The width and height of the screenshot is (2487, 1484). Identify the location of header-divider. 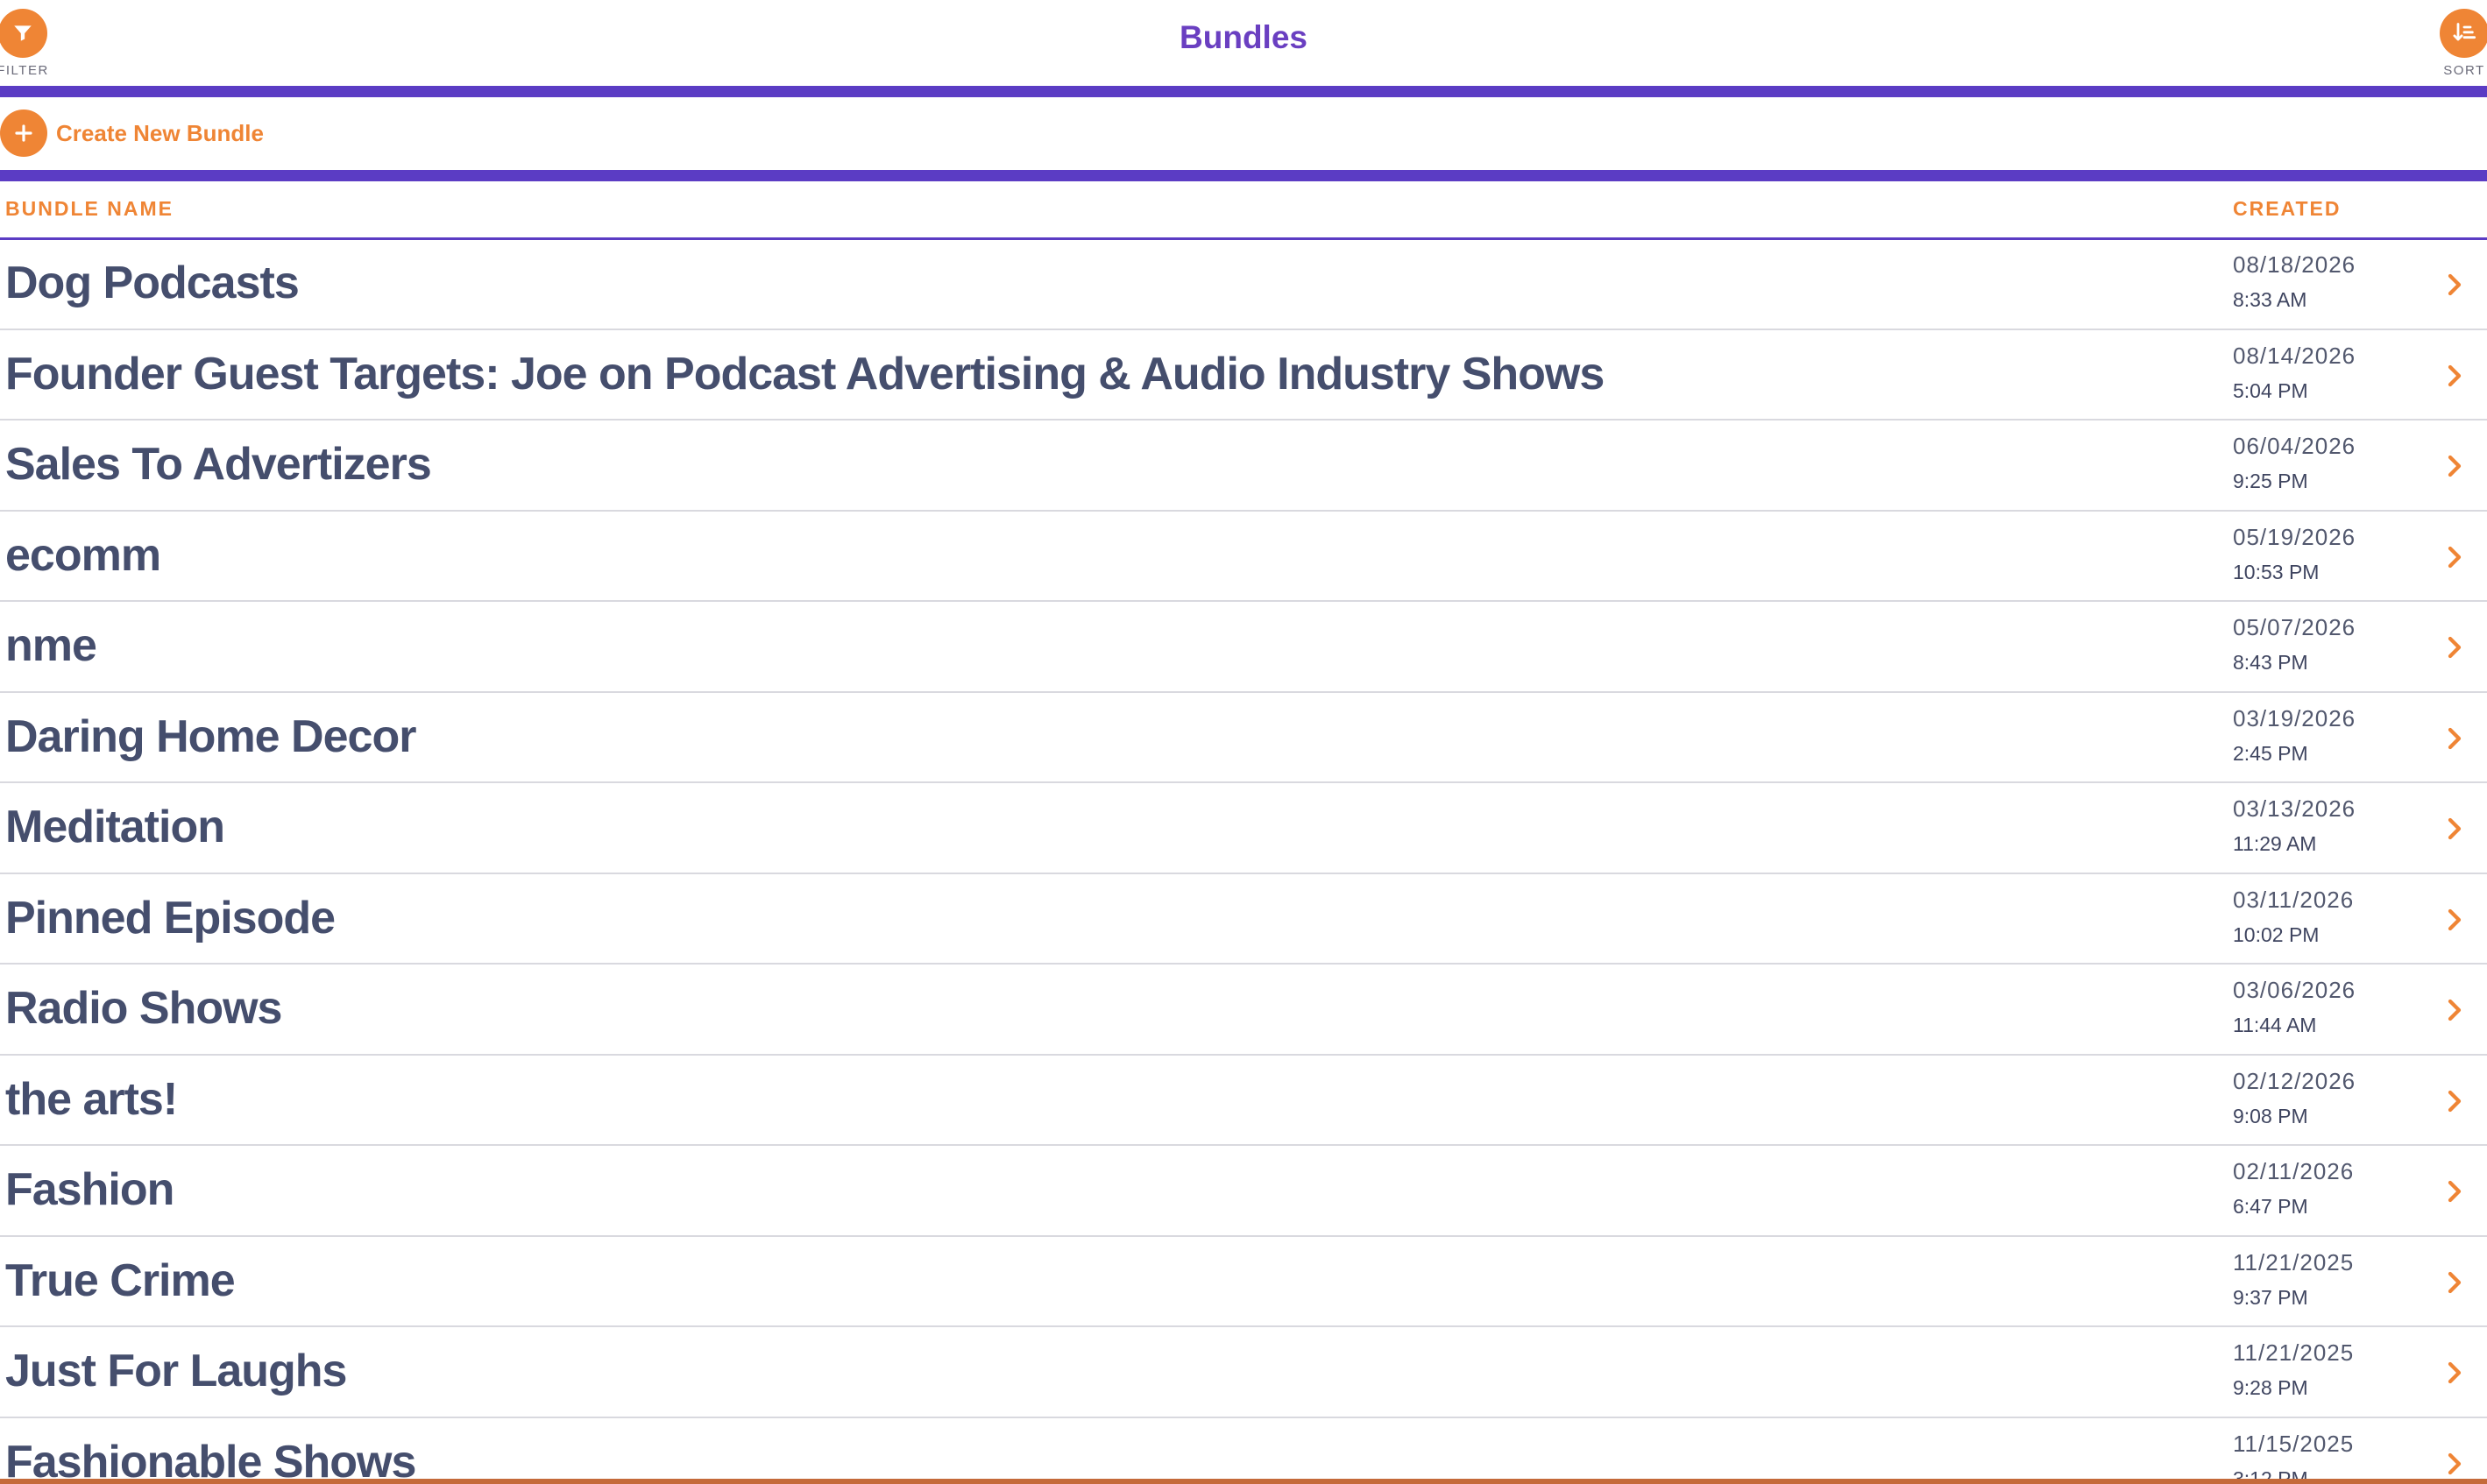
(1243, 91).